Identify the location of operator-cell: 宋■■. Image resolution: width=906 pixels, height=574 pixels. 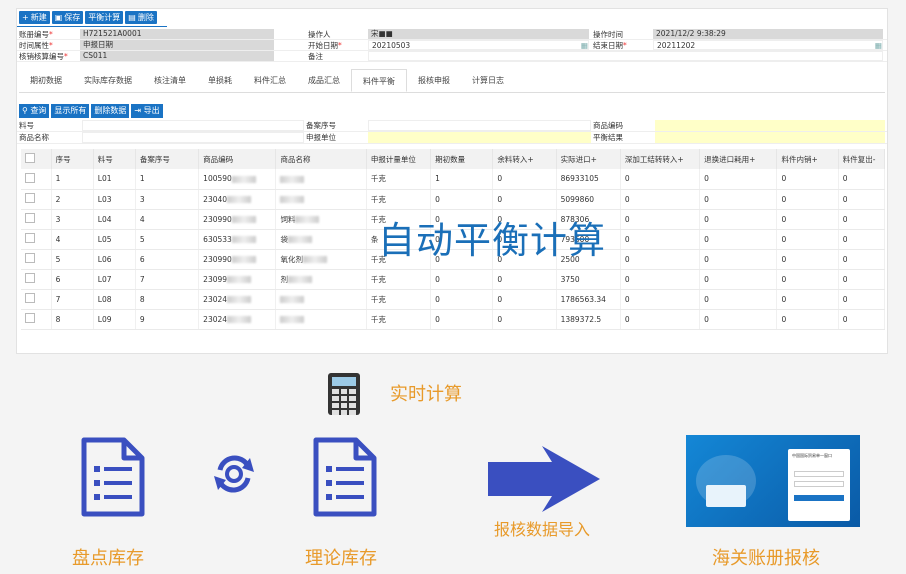
(479, 34).